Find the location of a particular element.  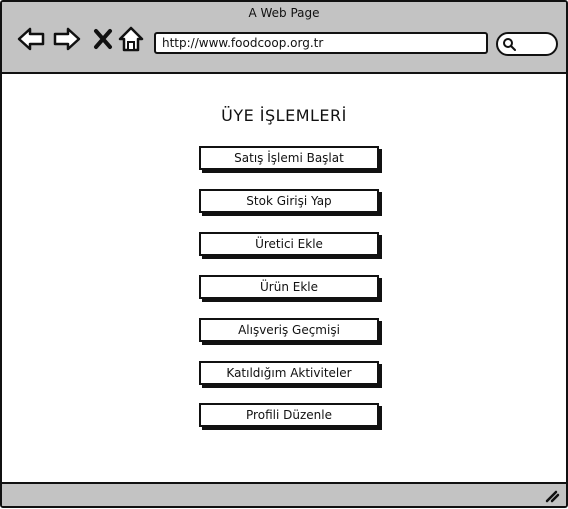

resize-grip-icon is located at coordinates (552, 495).